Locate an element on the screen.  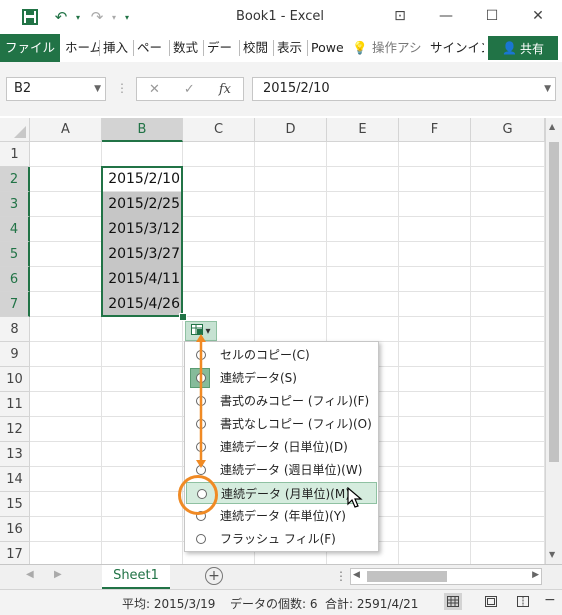
menu-item-fill-formatting-only: 書式のみコピー (フィル)(F) is located at coordinates (281, 401).